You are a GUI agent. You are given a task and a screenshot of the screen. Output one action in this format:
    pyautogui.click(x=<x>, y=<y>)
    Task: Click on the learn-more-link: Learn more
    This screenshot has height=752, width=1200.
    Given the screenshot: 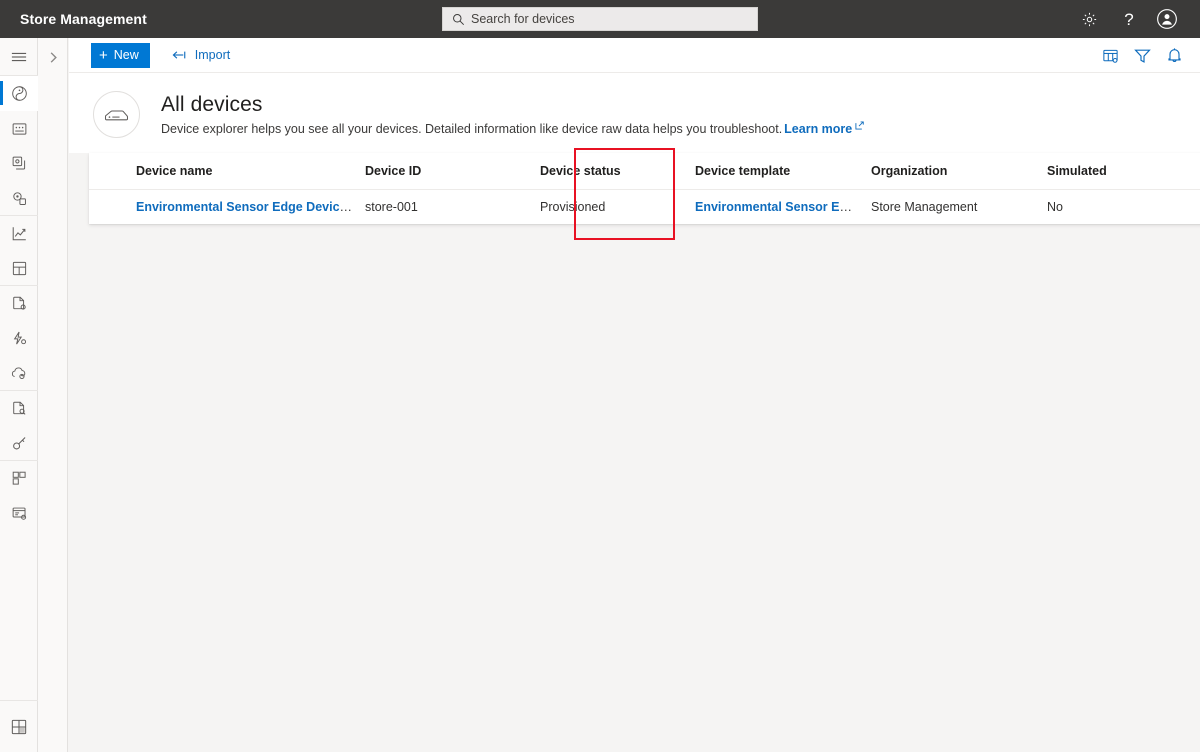 What is the action you would take?
    pyautogui.click(x=818, y=129)
    